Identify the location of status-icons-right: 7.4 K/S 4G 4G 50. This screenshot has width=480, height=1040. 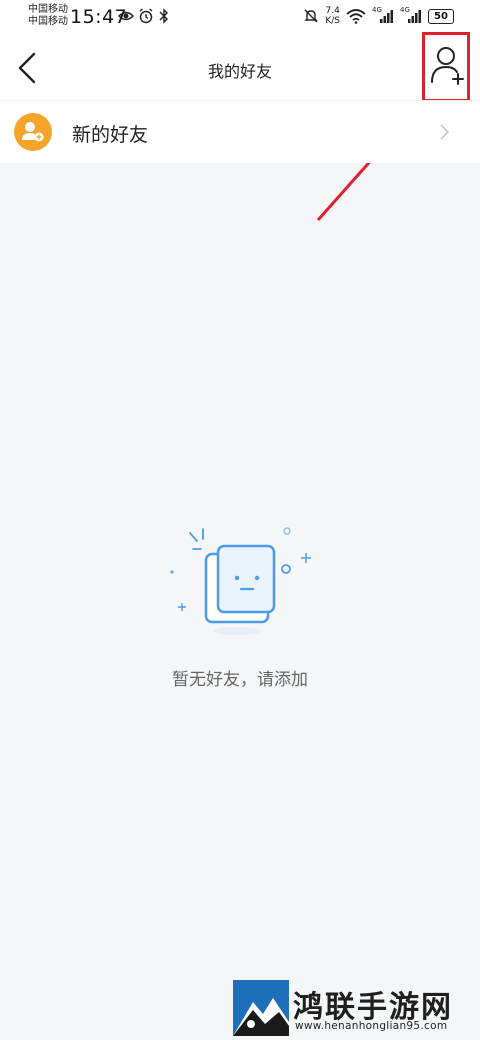
(378, 16).